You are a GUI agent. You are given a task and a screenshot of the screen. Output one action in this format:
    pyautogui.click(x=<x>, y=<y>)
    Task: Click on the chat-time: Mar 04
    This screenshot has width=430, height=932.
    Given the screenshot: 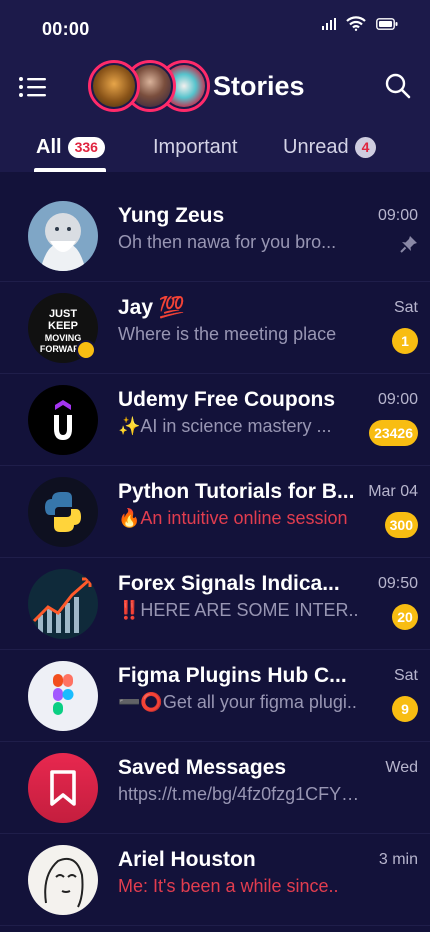 What is the action you would take?
    pyautogui.click(x=393, y=491)
    